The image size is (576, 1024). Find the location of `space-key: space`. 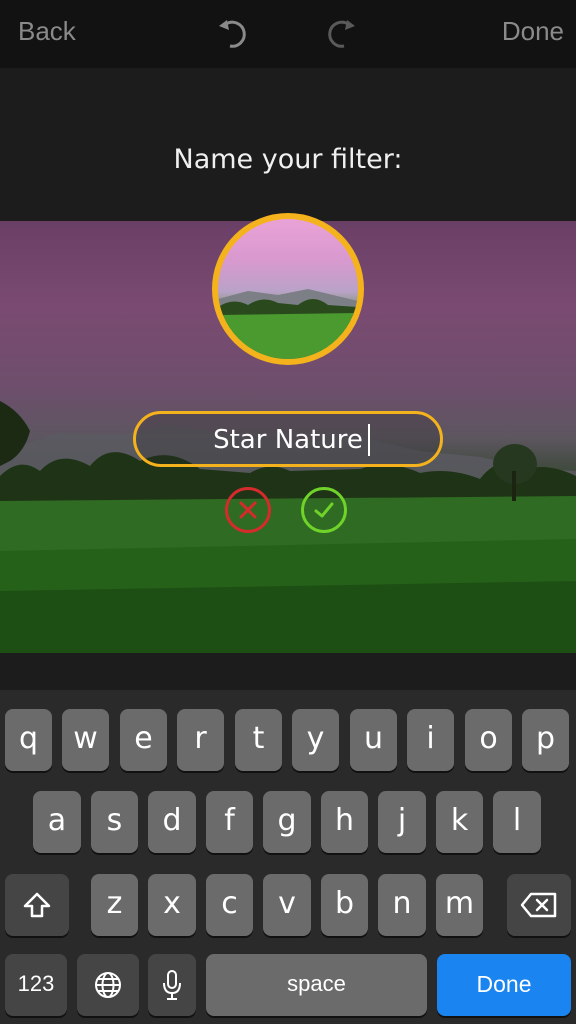

space-key: space is located at coordinates (316, 985).